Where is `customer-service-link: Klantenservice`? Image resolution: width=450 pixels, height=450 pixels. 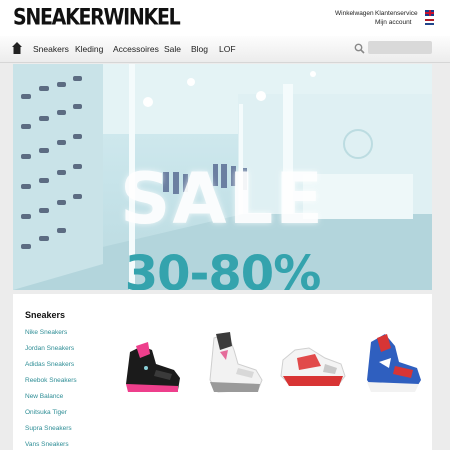
customer-service-link: Klantenservice is located at coordinates (396, 13).